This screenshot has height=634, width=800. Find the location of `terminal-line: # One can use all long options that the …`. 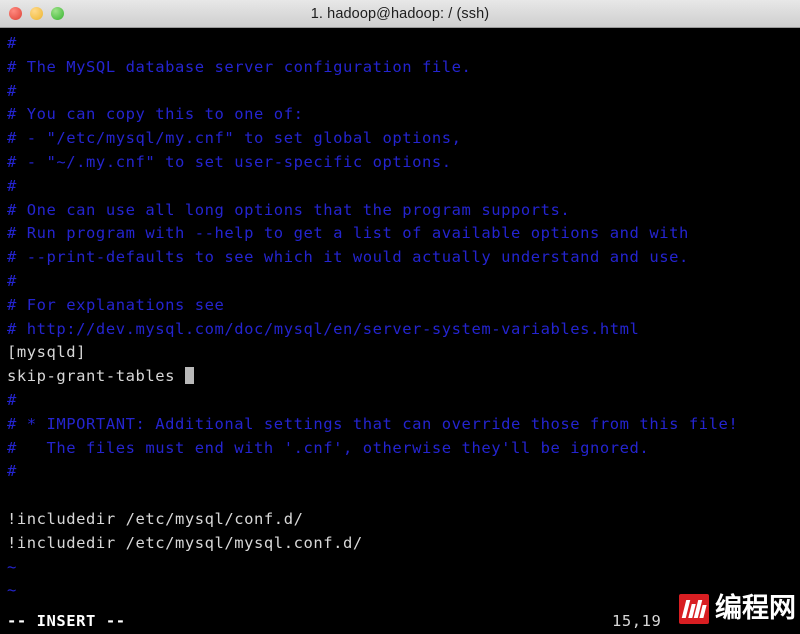

terminal-line: # One can use all long options that the … is located at coordinates (289, 209).